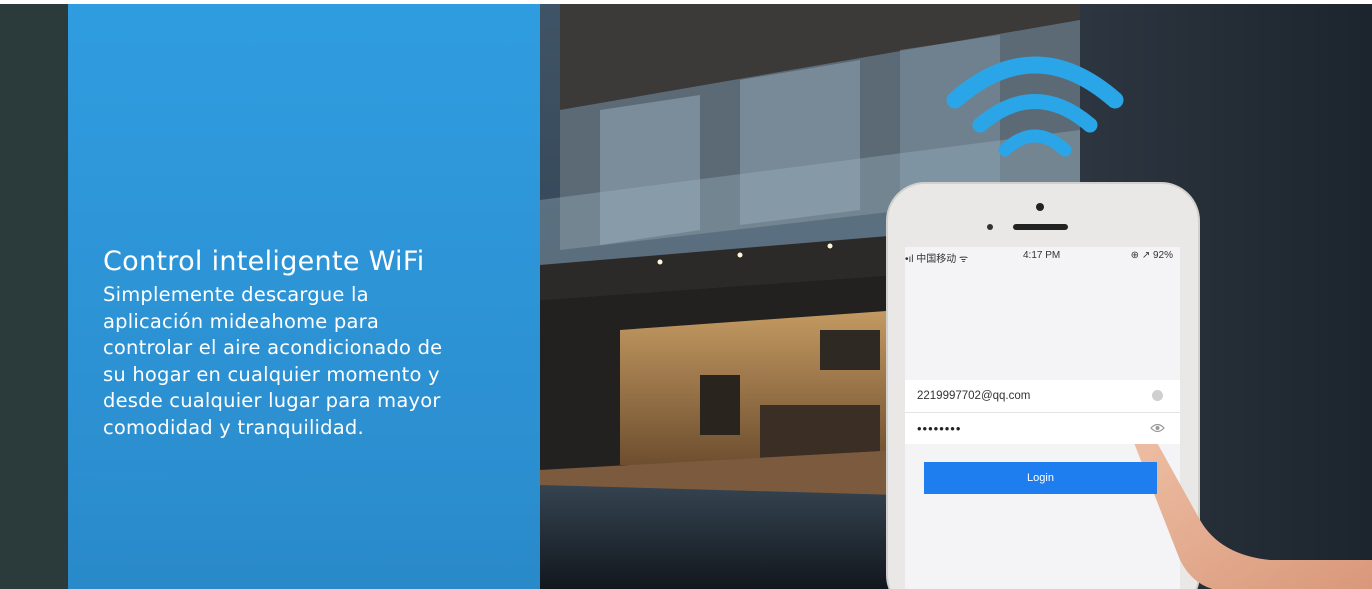 The width and height of the screenshot is (1372, 589). Describe the element at coordinates (1157, 428) in the screenshot. I see `eye-icon` at that location.